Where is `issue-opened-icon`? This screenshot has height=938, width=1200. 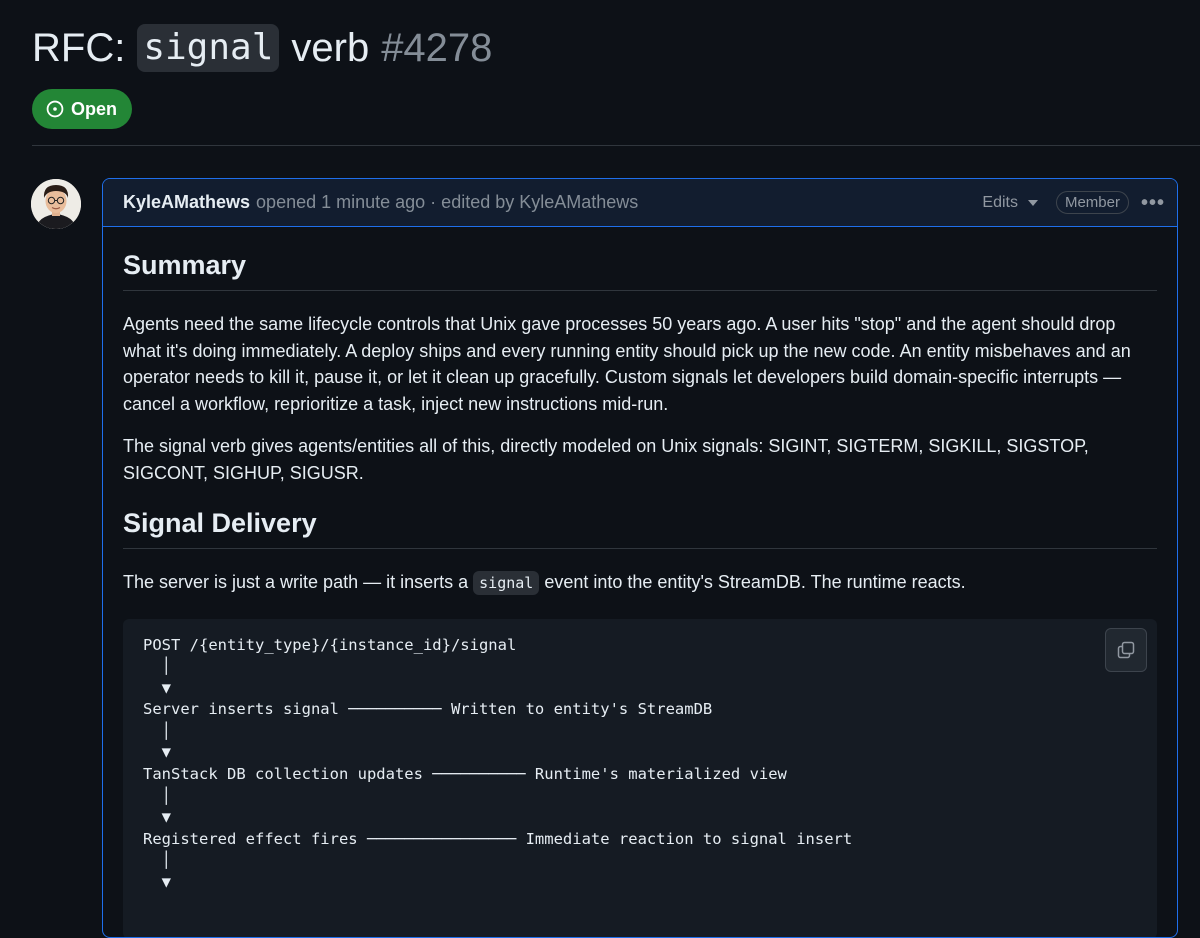 issue-opened-icon is located at coordinates (55, 109).